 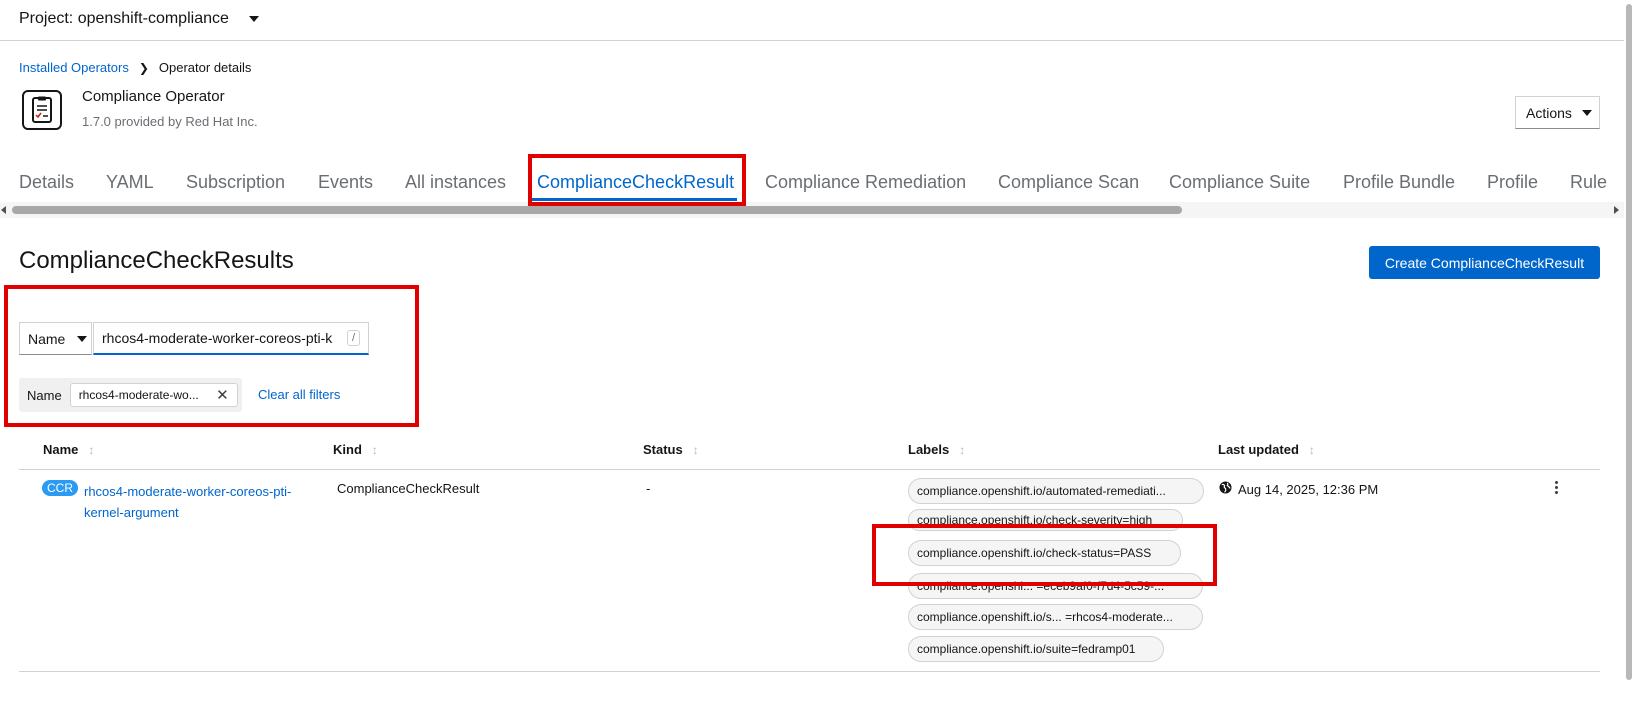 What do you see at coordinates (929, 449) in the screenshot?
I see `column-label: Labels` at bounding box center [929, 449].